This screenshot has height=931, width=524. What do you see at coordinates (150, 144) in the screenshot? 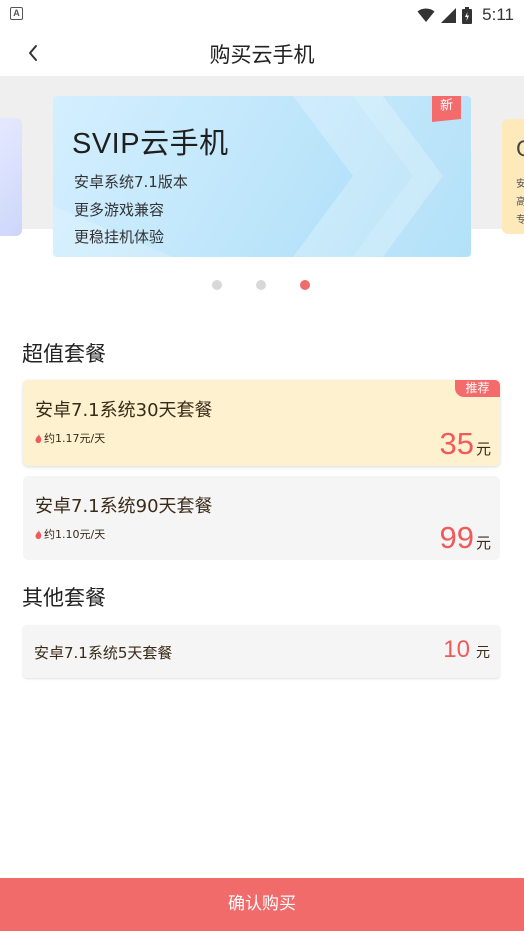
I see `banner-title: SVIP云手机` at bounding box center [150, 144].